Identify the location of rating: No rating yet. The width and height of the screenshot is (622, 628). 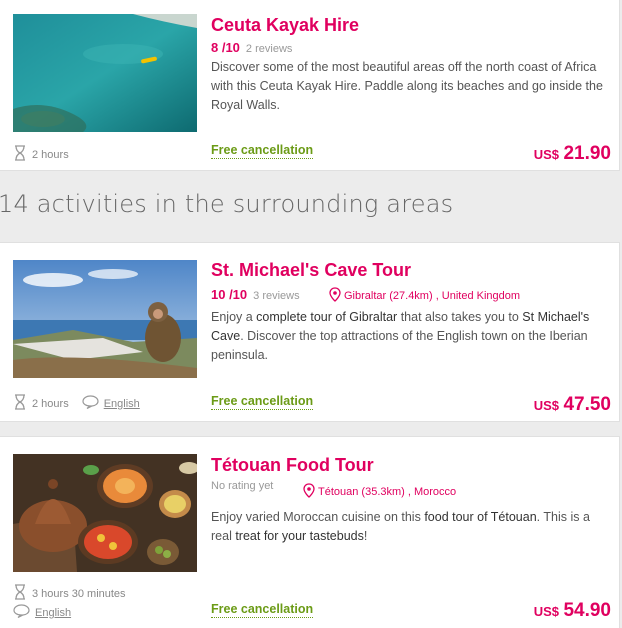
(242, 484).